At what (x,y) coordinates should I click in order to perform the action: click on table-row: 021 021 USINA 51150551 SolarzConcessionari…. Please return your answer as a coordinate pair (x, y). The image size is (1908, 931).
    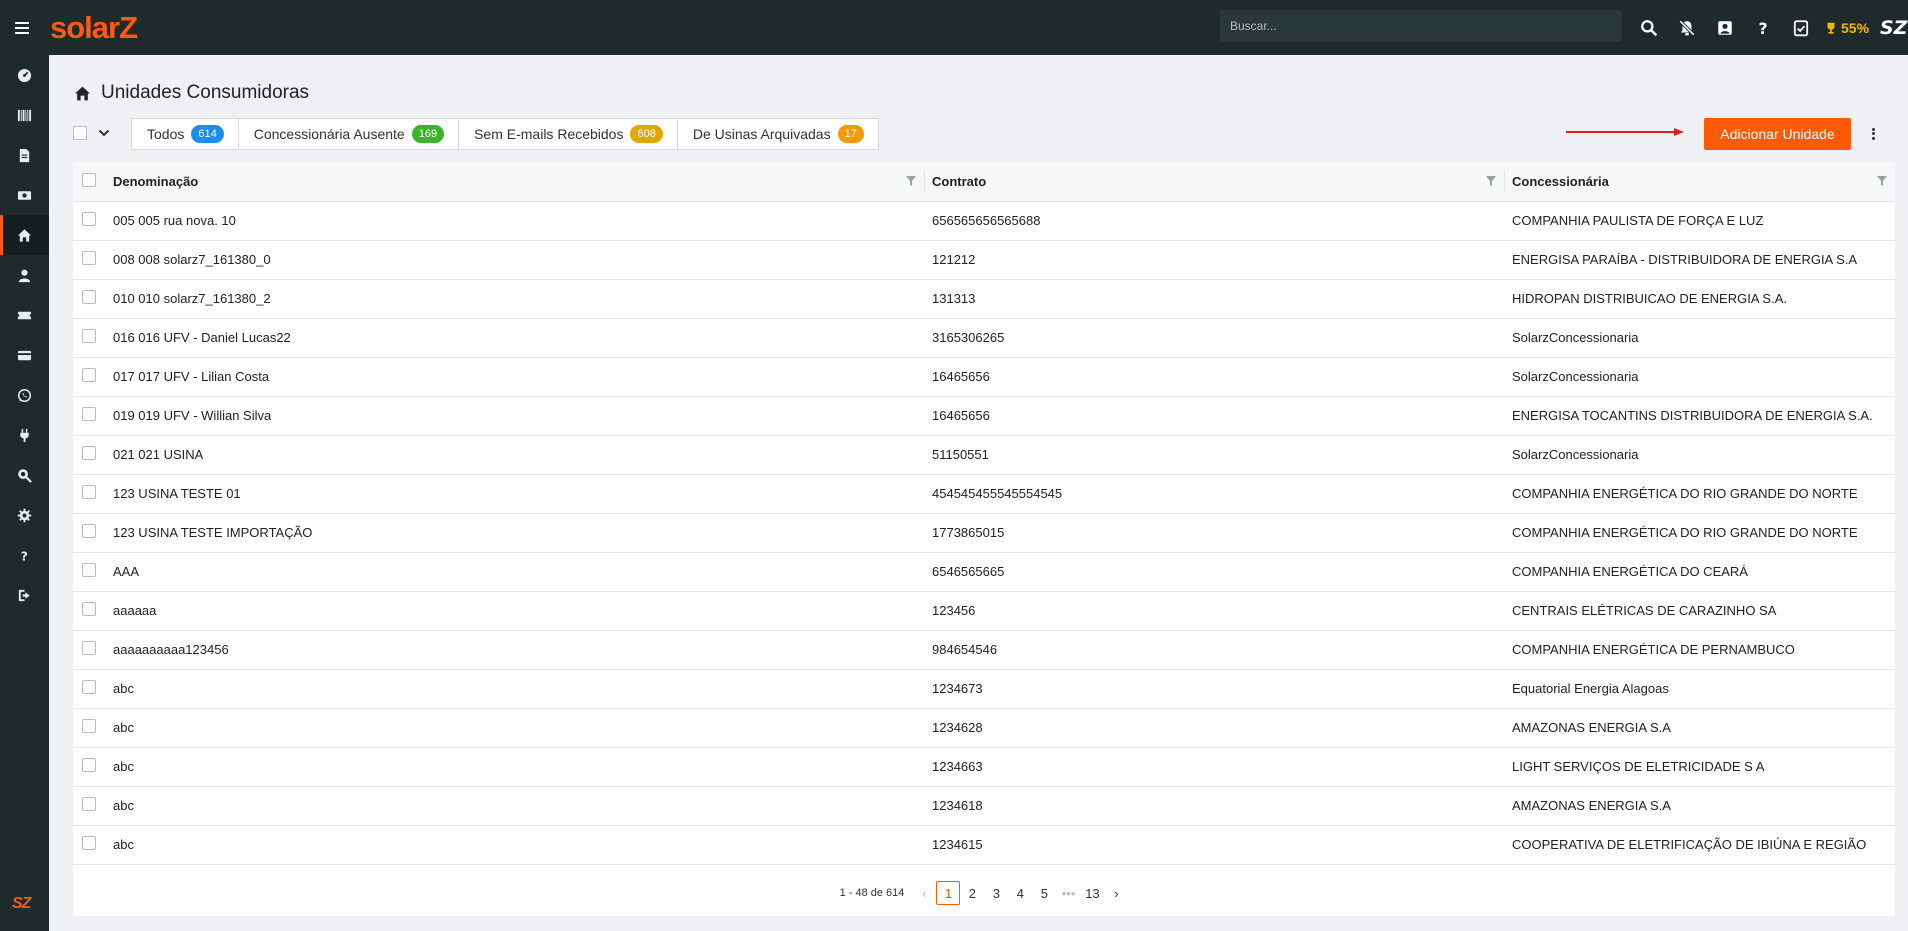
    Looking at the image, I should click on (984, 455).